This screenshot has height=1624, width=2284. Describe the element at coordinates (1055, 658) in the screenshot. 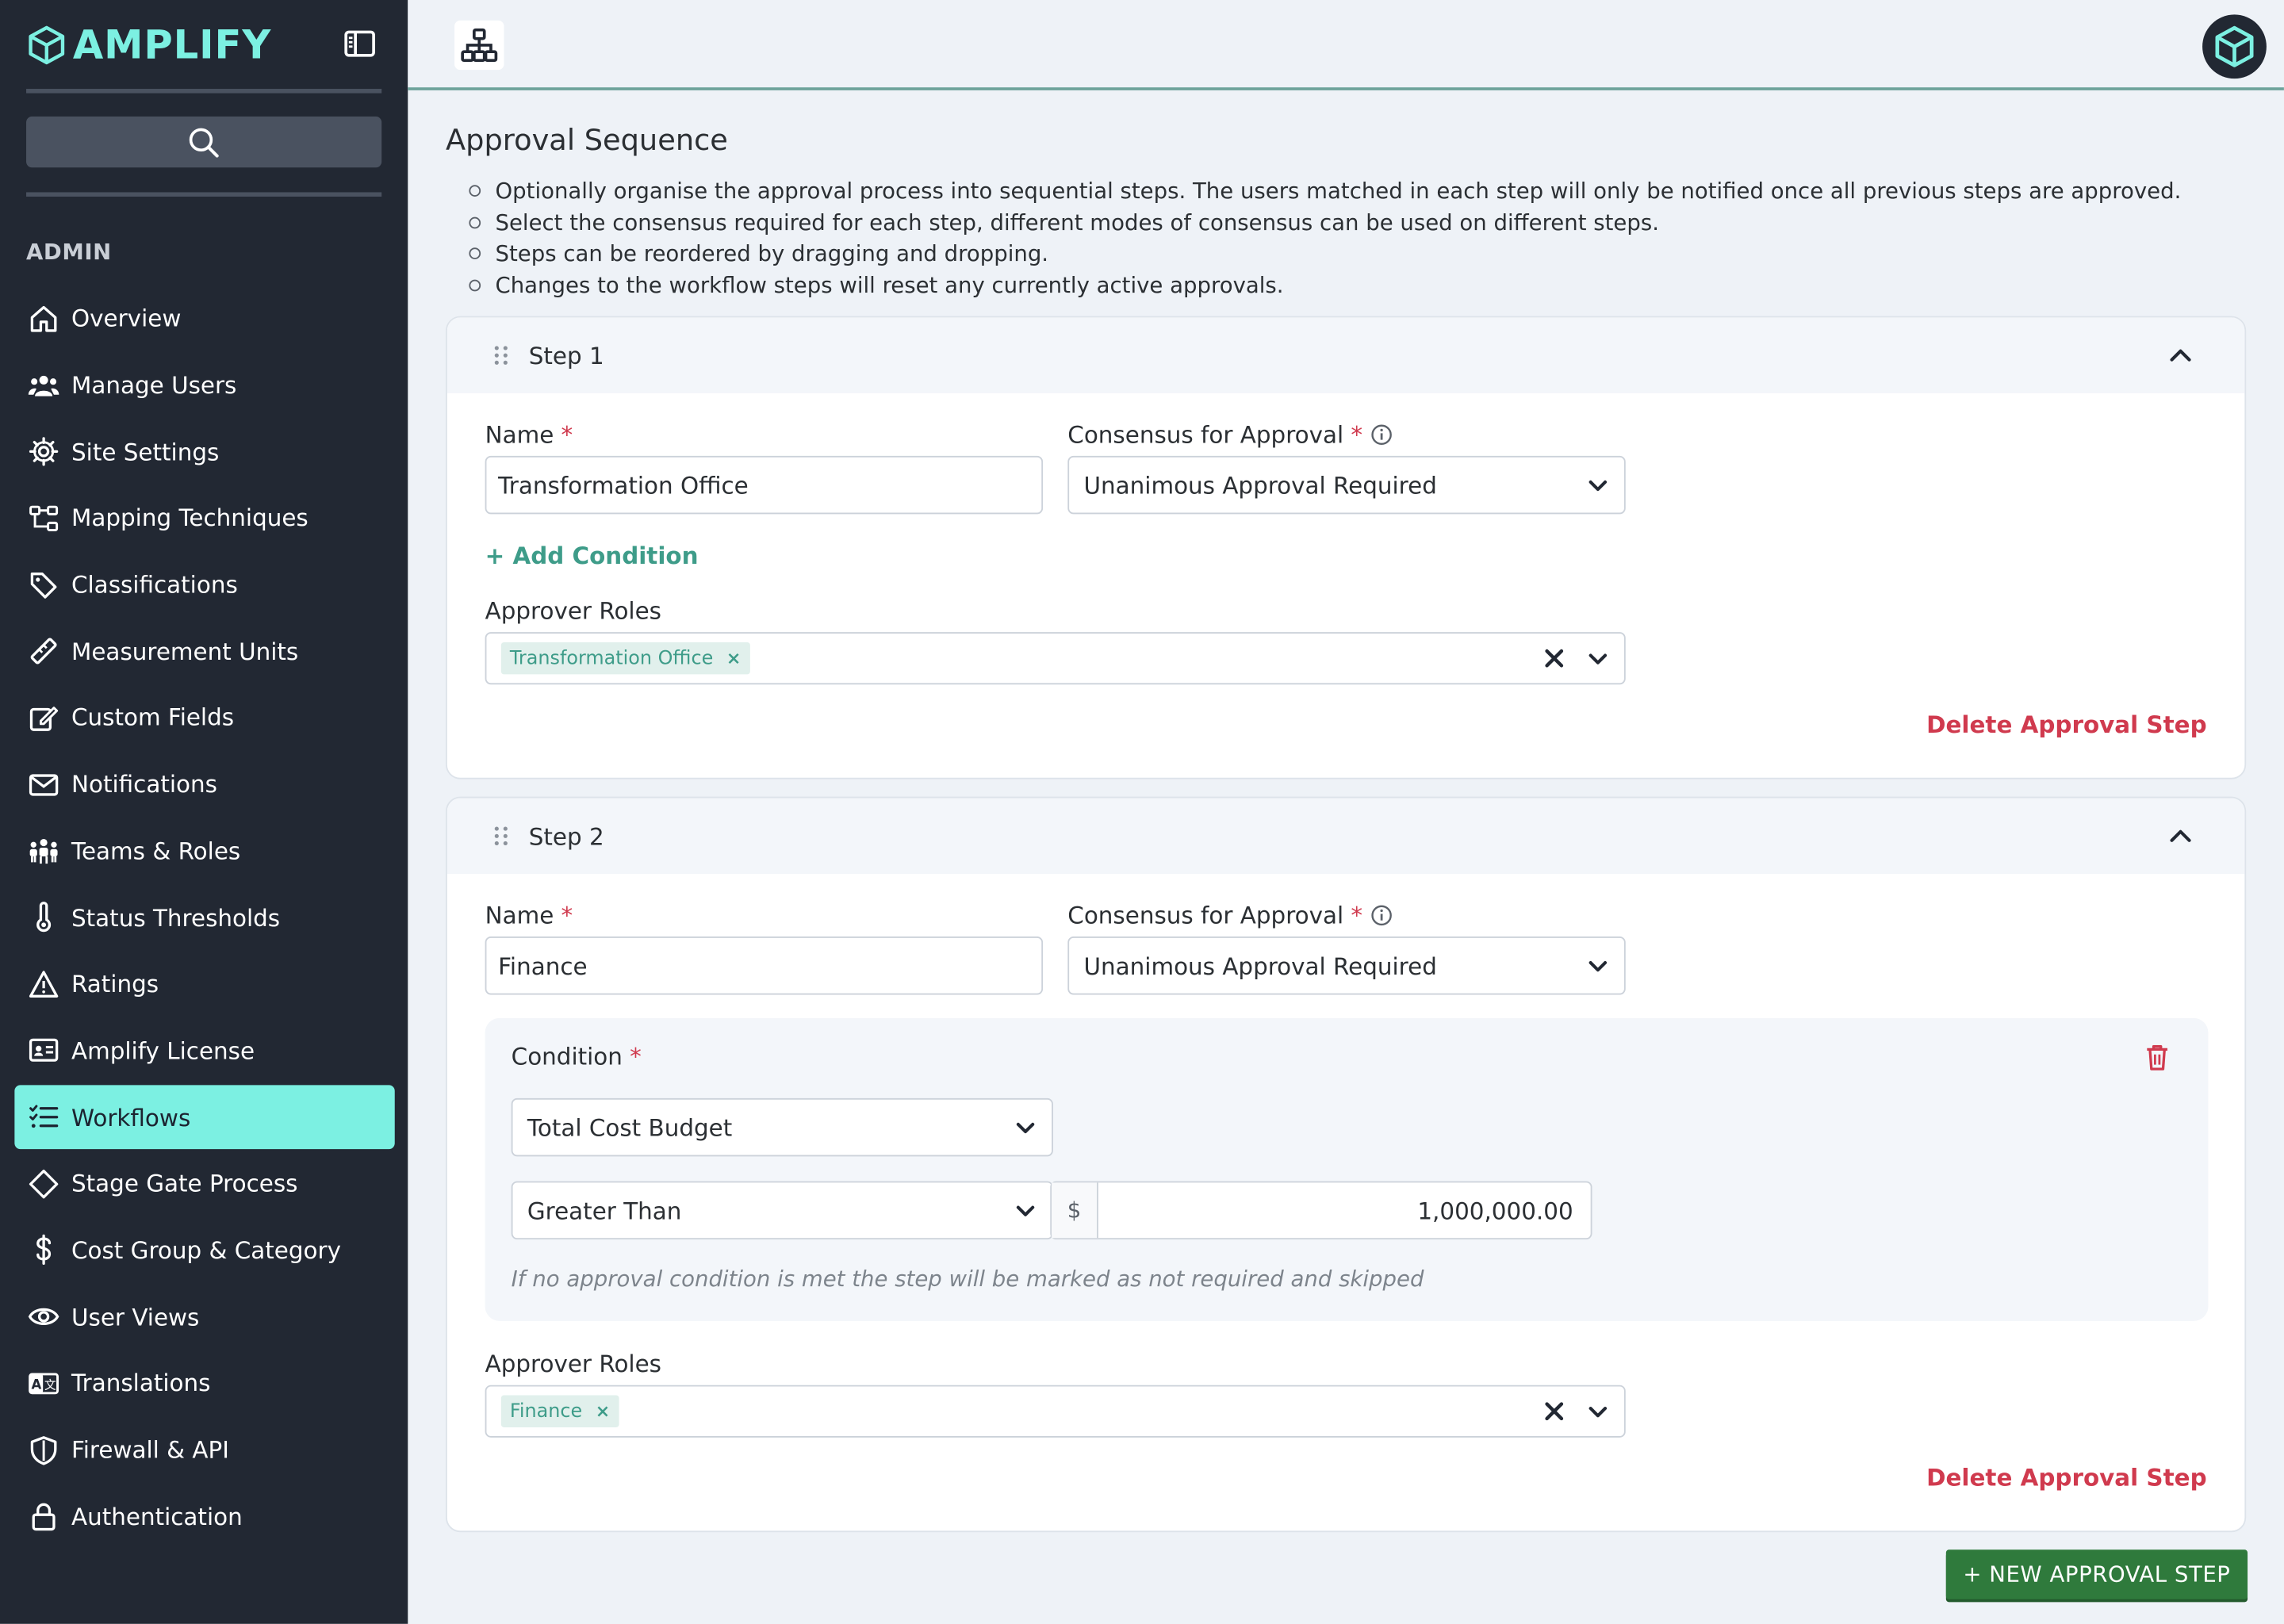

I see `approver-roles-select: Transformation Office ×` at that location.